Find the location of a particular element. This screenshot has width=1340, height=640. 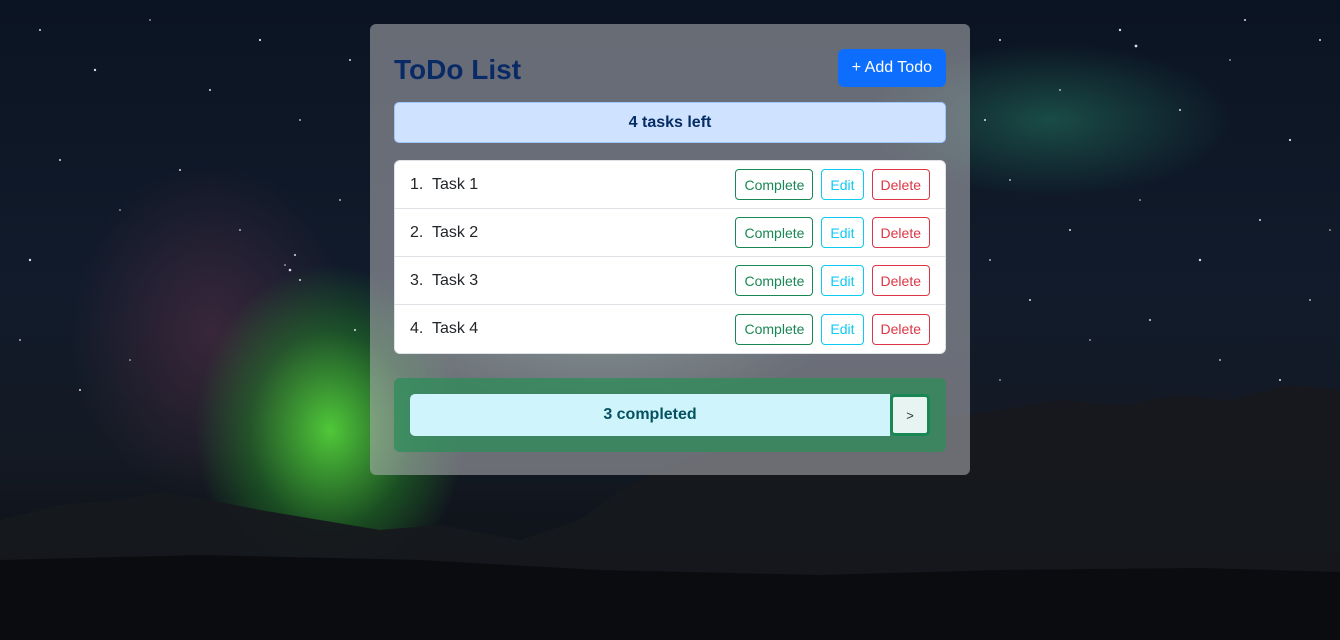

todo-item-1: 1. Task 1 Complete Edit Delete is located at coordinates (670, 185).